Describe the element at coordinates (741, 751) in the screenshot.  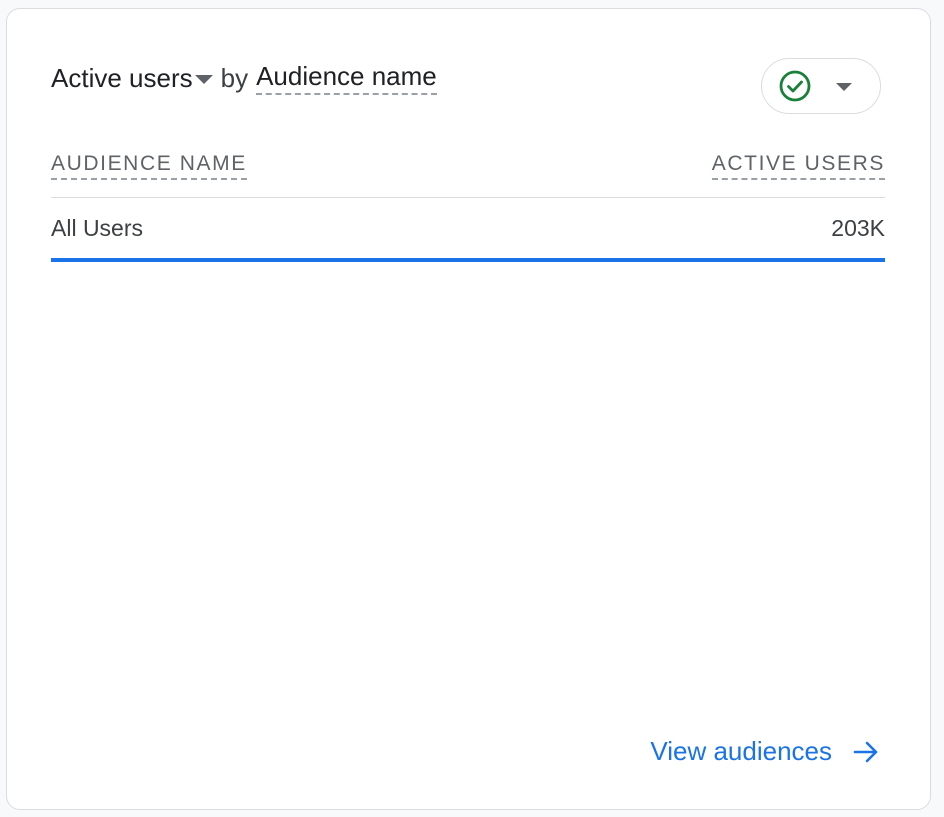
I see `view-audiences-label: View audiences` at that location.